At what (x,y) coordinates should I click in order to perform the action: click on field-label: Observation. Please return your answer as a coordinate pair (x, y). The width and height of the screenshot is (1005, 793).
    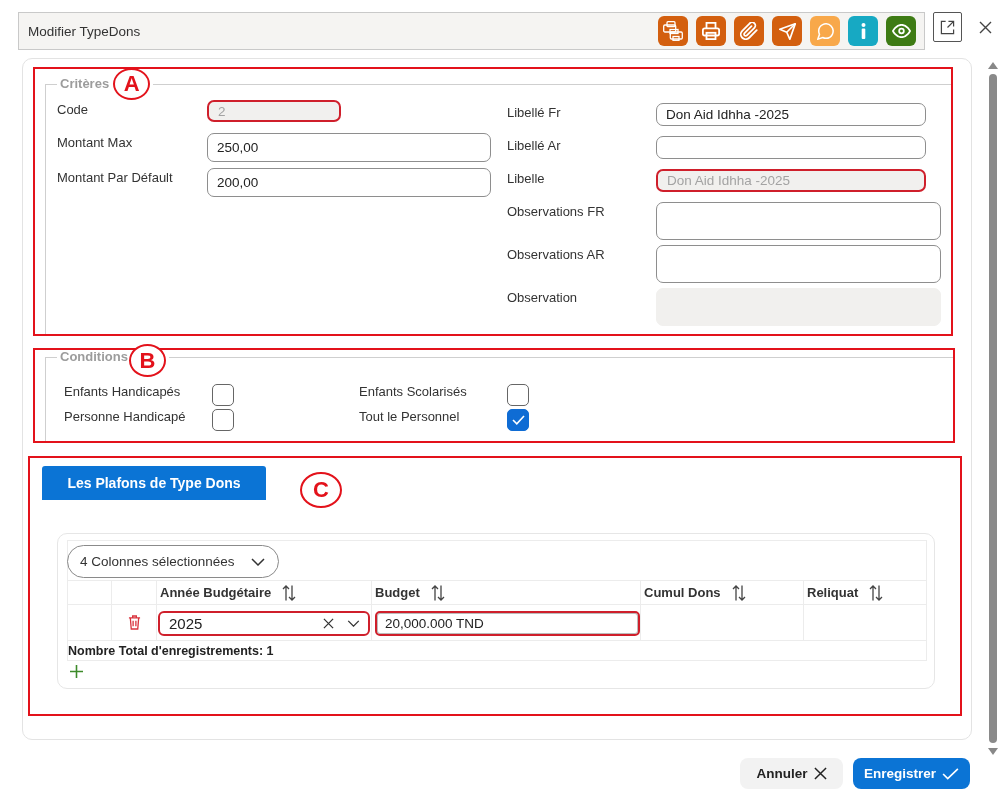
    Looking at the image, I should click on (543, 297).